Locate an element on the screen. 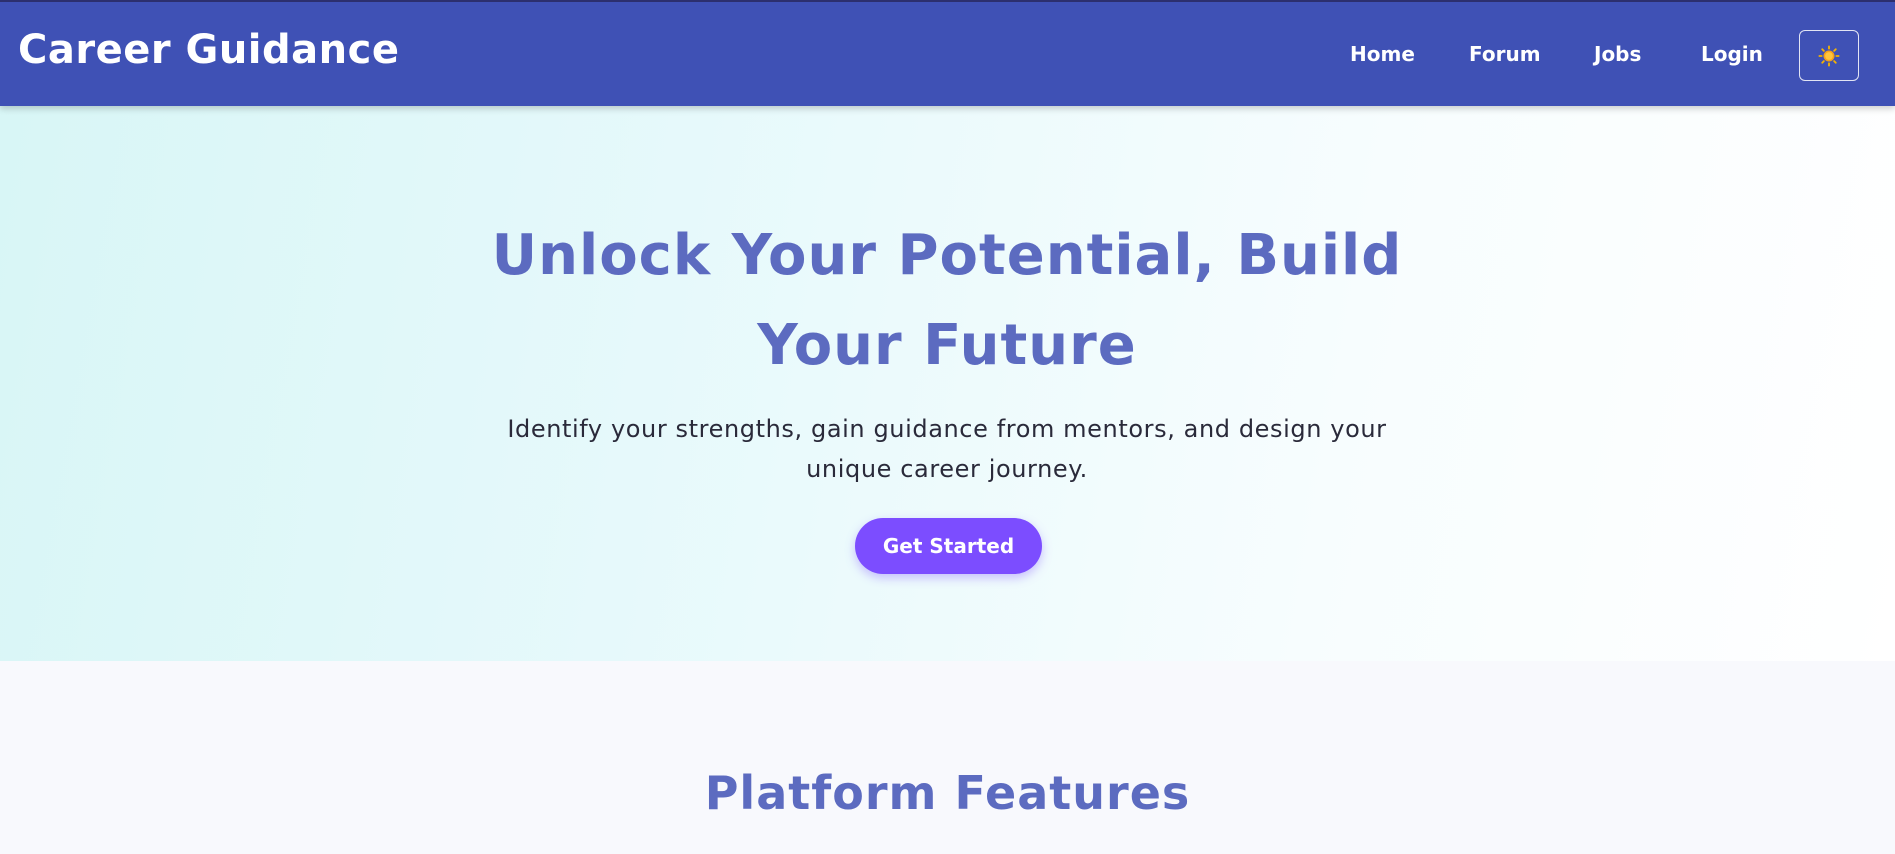 Image resolution: width=1895 pixels, height=854 pixels. sun-icon is located at coordinates (1829, 55).